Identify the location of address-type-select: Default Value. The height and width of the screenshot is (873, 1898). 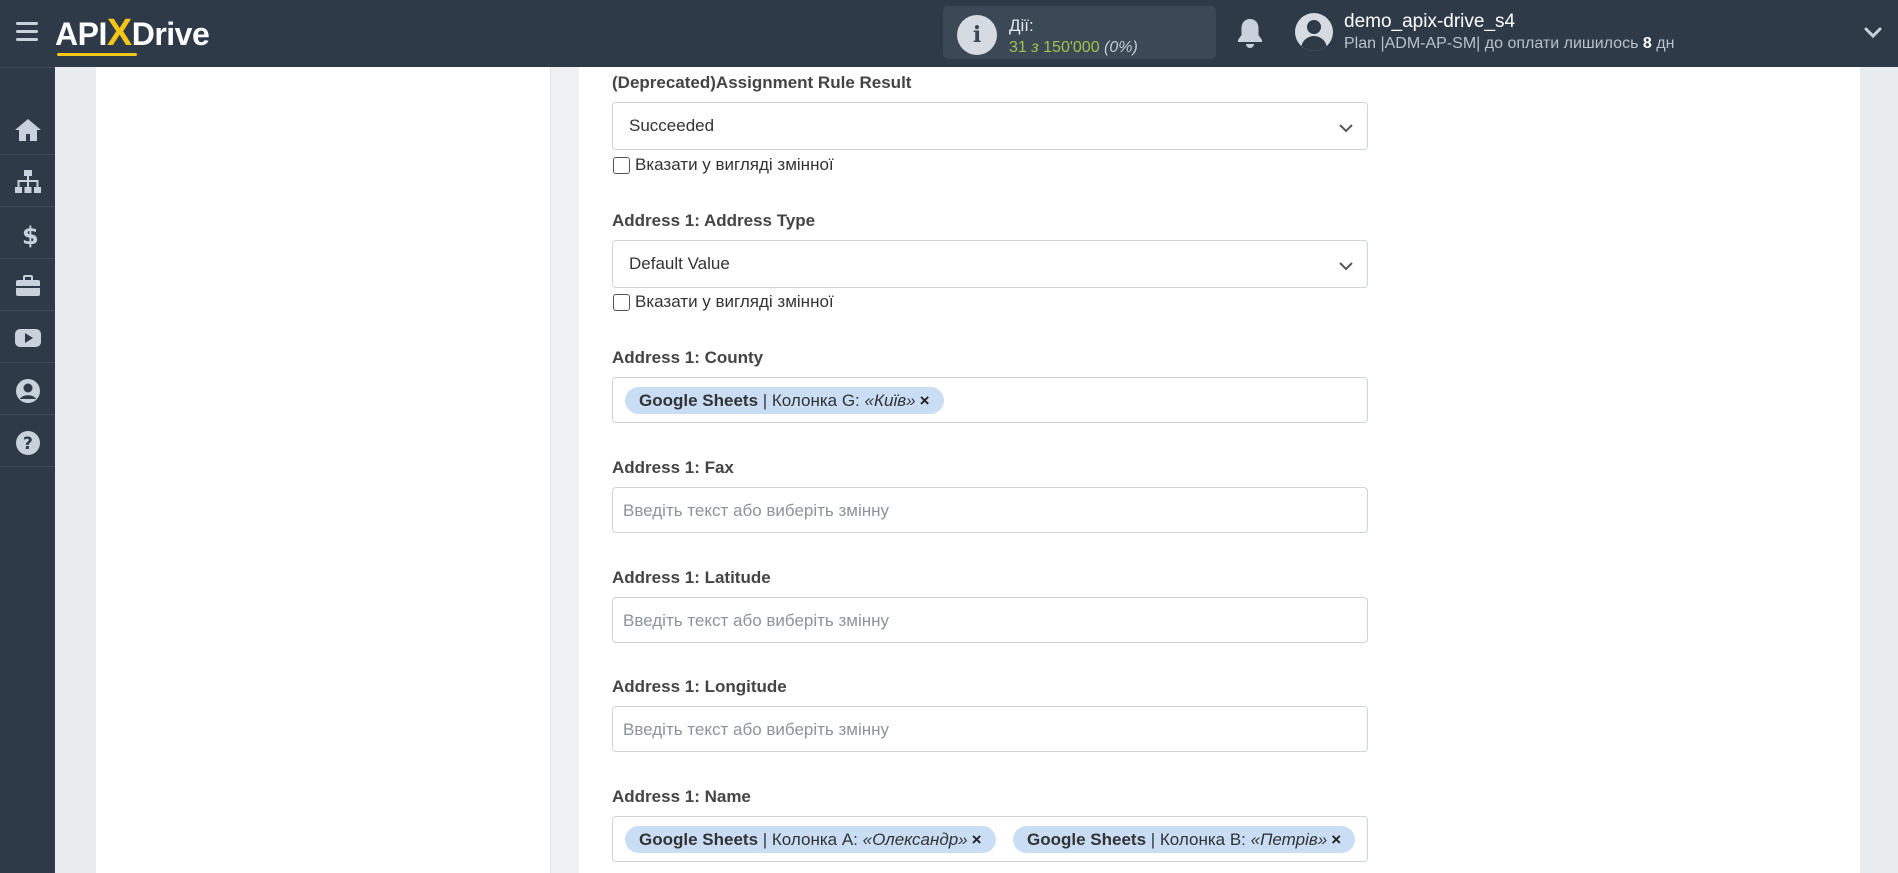
(990, 264).